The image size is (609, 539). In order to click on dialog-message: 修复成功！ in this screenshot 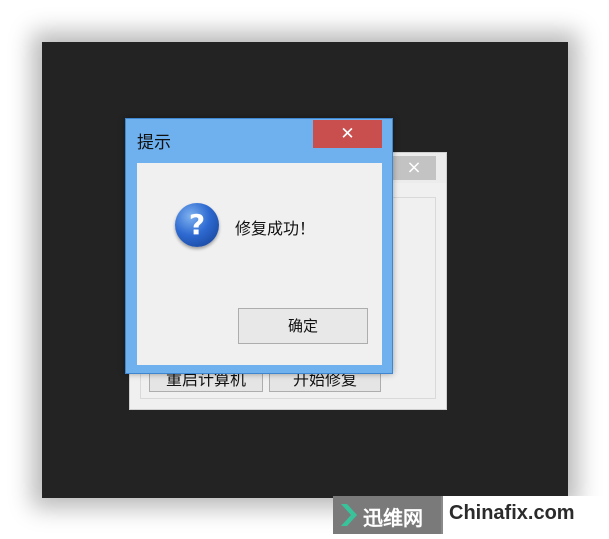, I will do `click(275, 228)`.